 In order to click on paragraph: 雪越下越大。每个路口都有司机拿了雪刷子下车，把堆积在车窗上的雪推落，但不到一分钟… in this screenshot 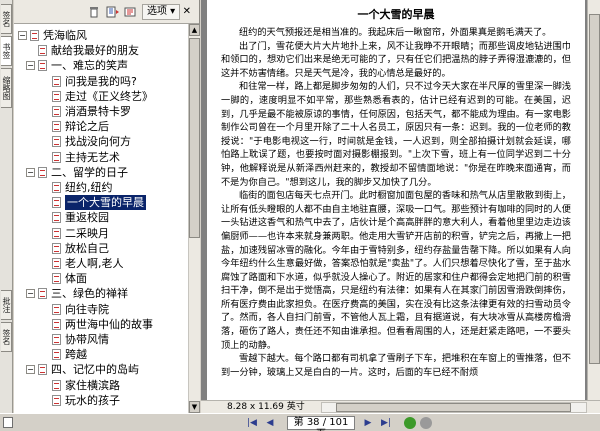, I will do `click(396, 365)`.